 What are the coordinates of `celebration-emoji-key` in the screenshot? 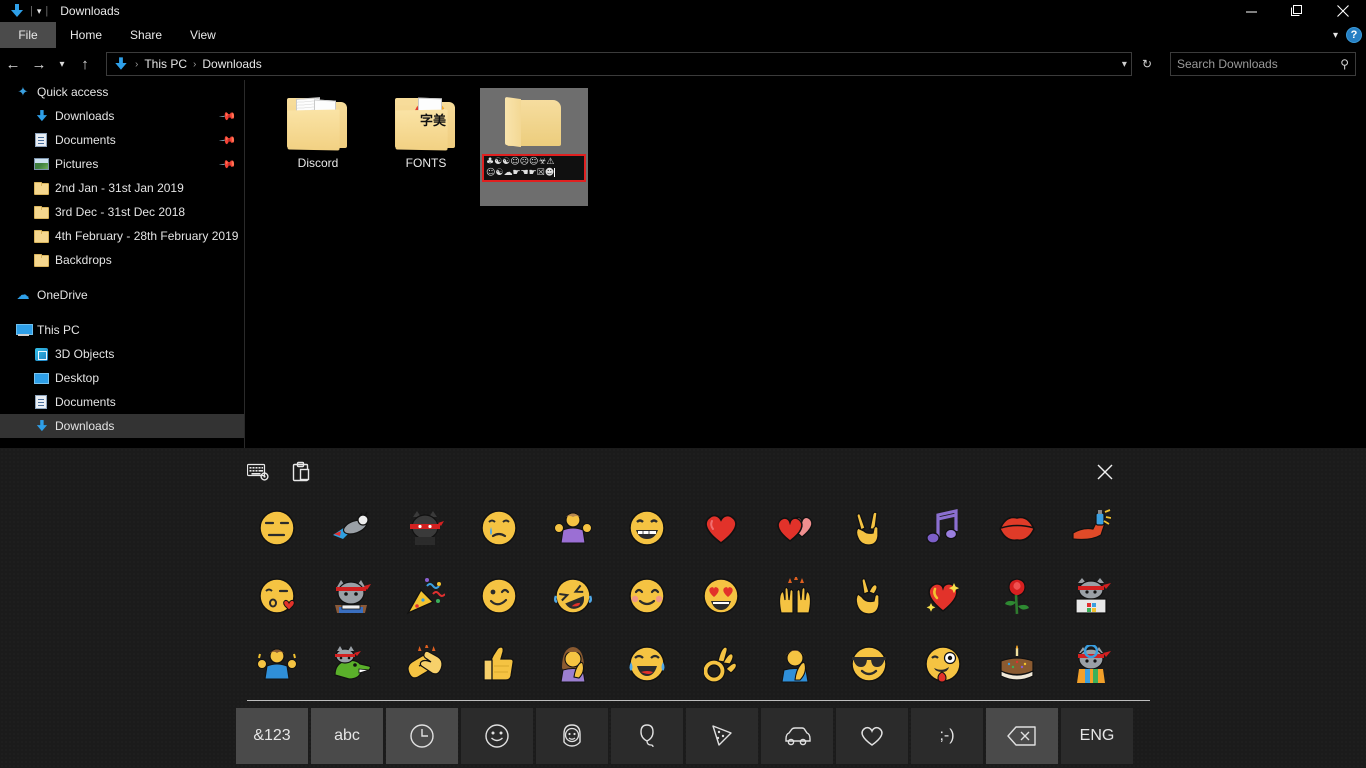 It's located at (647, 736).